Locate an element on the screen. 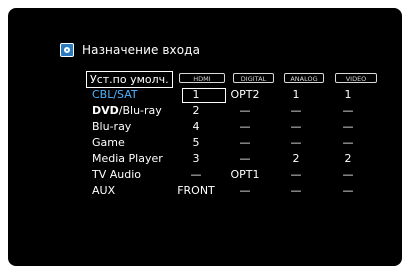 This screenshot has height=275, width=411. title-row: Назначение входа is located at coordinates (130, 50).